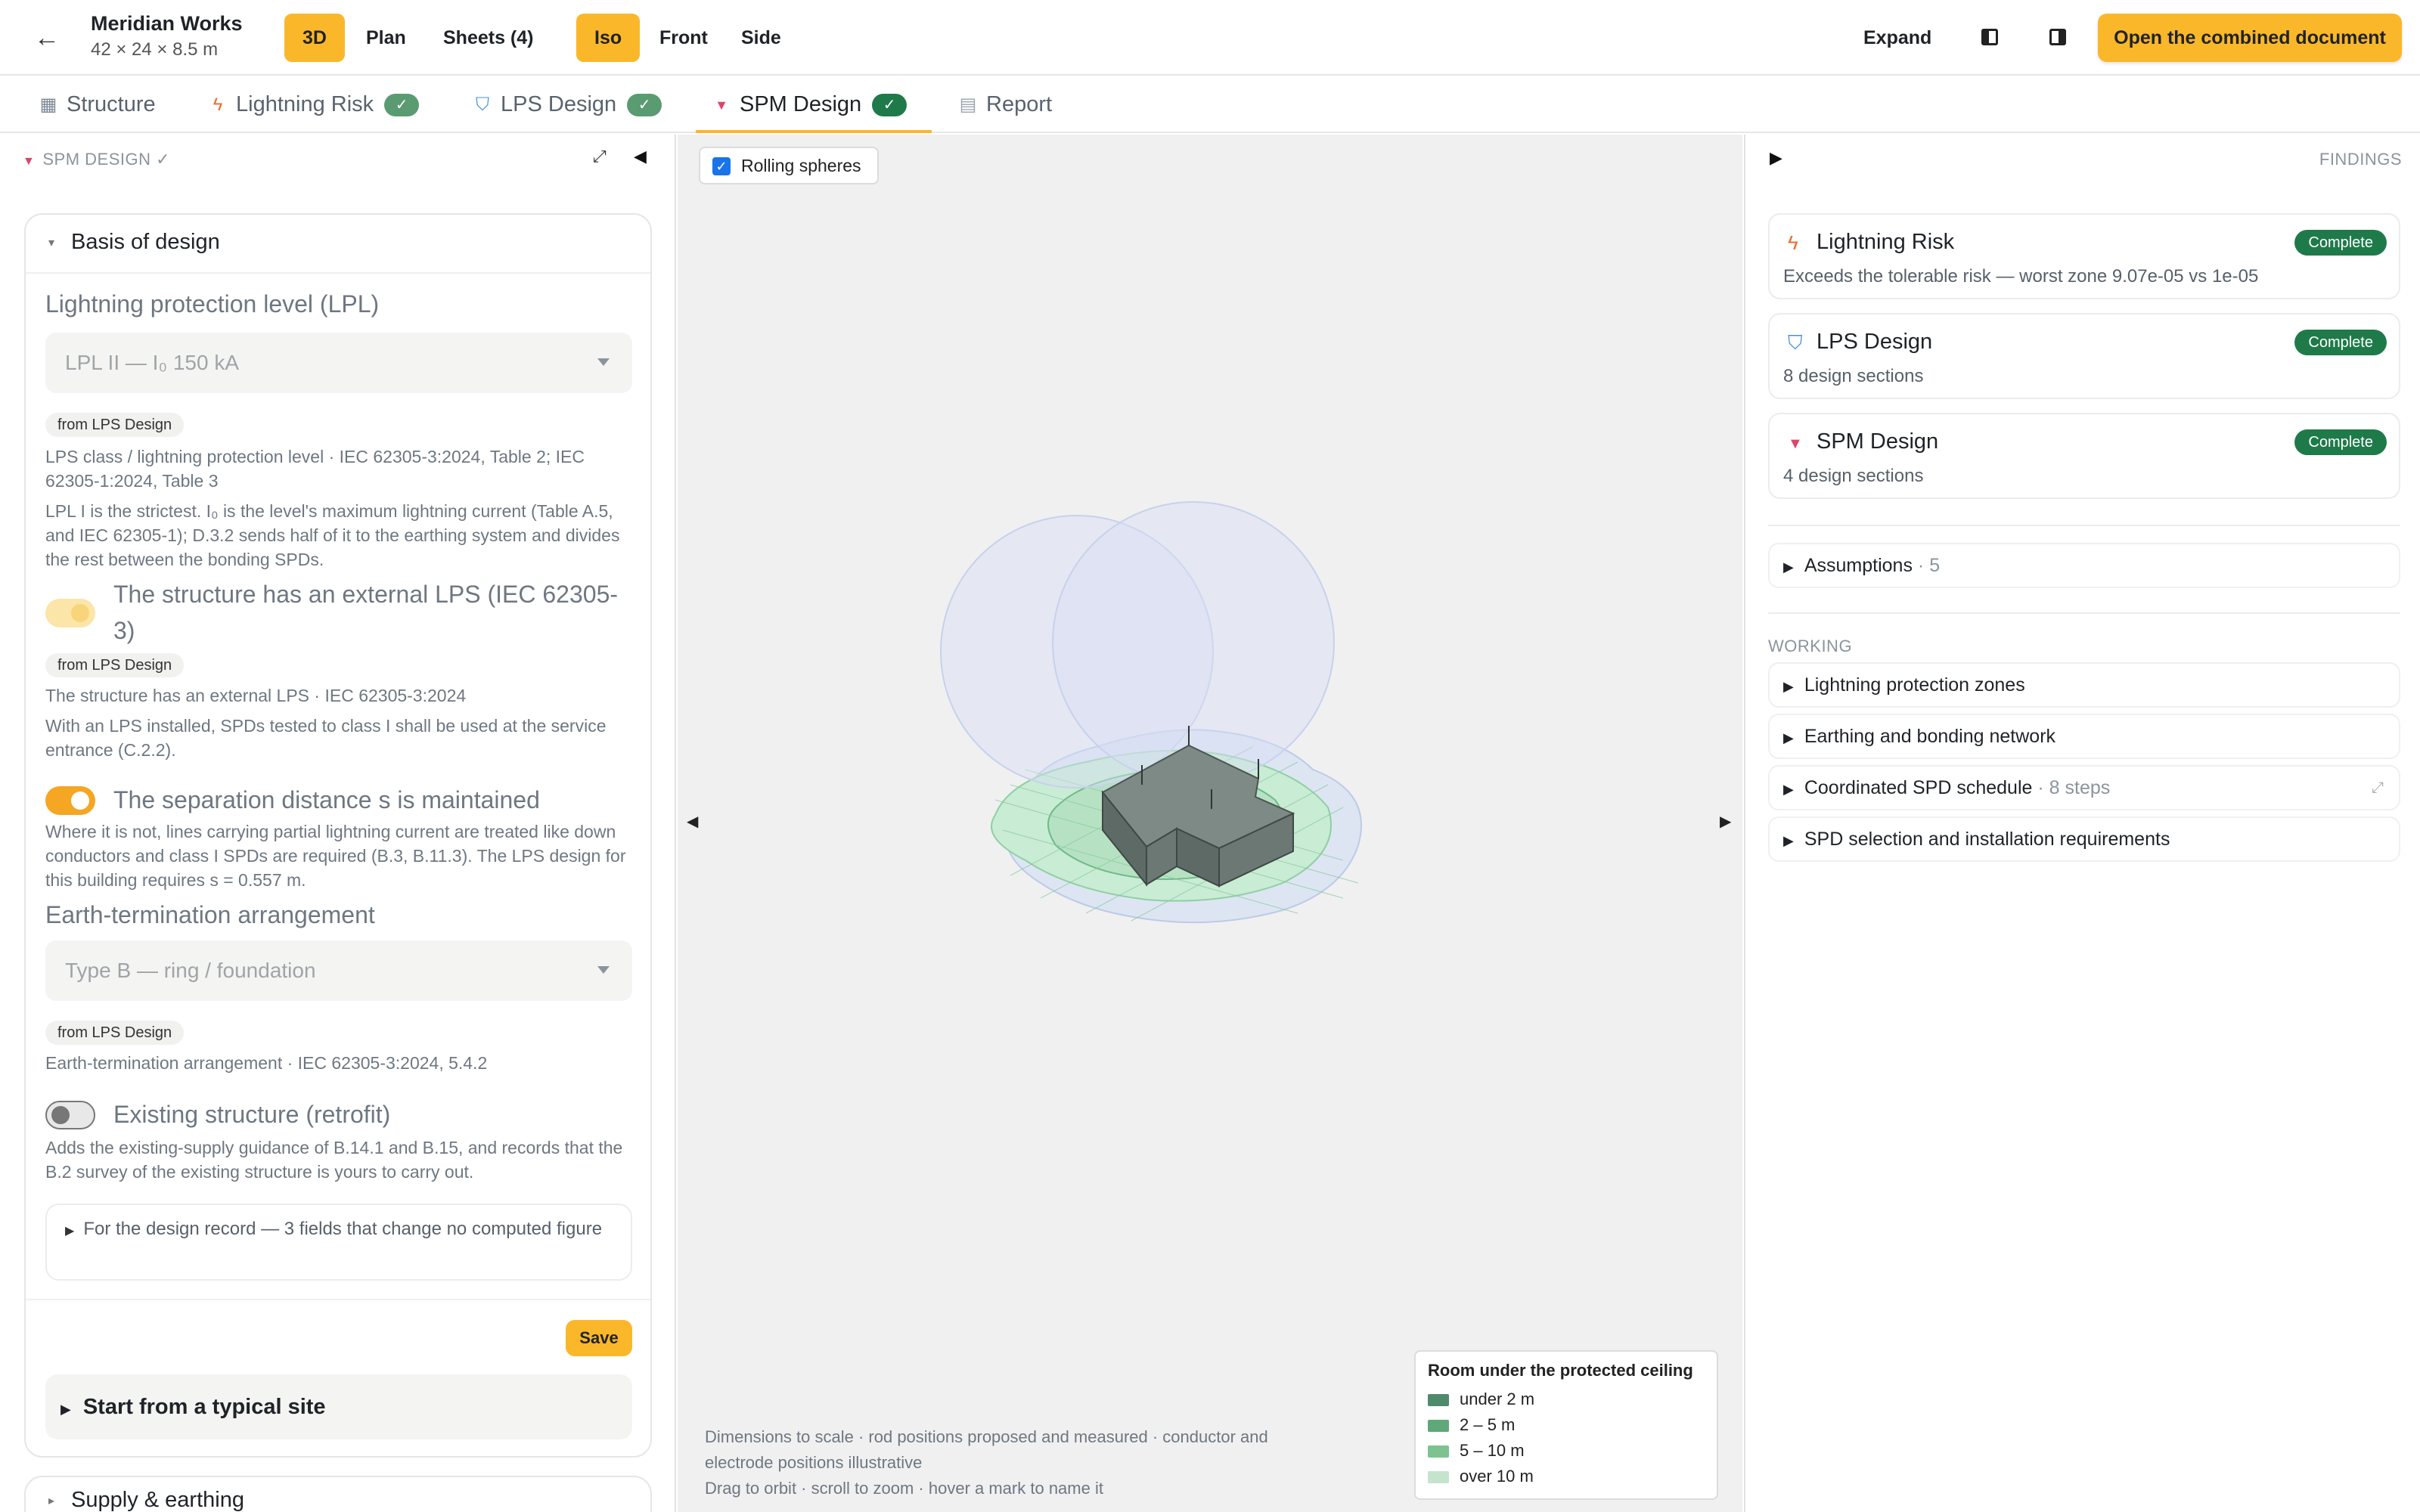 This screenshot has width=2420, height=1512. What do you see at coordinates (608, 38) in the screenshot?
I see `projection-iso: Iso` at bounding box center [608, 38].